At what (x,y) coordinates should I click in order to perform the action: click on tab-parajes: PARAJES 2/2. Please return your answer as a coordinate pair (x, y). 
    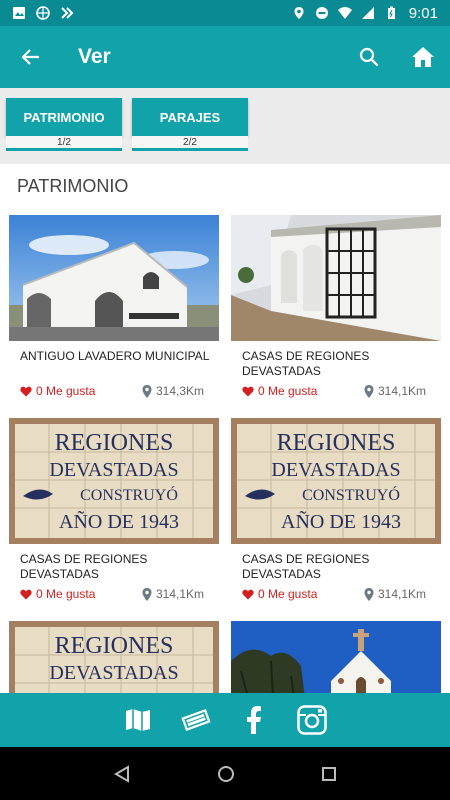
    Looking at the image, I should click on (190, 126).